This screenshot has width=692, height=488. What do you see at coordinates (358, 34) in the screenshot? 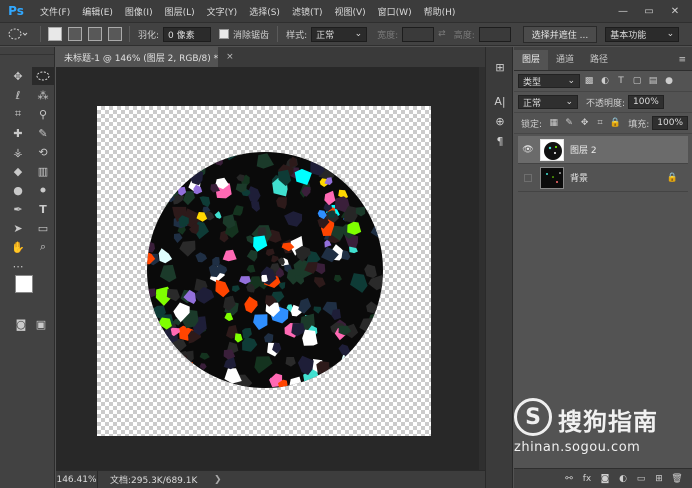
I see `chevron-down-icon: ⌄` at bounding box center [358, 34].